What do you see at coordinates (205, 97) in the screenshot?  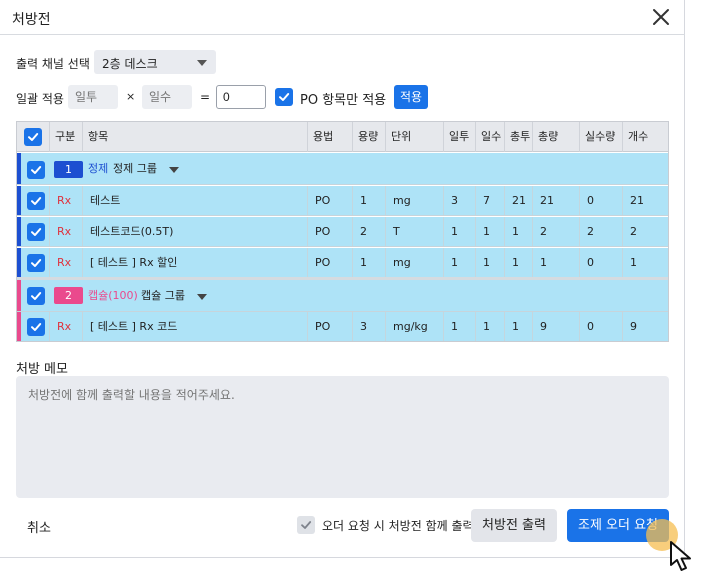 I see `equals-symbol: =` at bounding box center [205, 97].